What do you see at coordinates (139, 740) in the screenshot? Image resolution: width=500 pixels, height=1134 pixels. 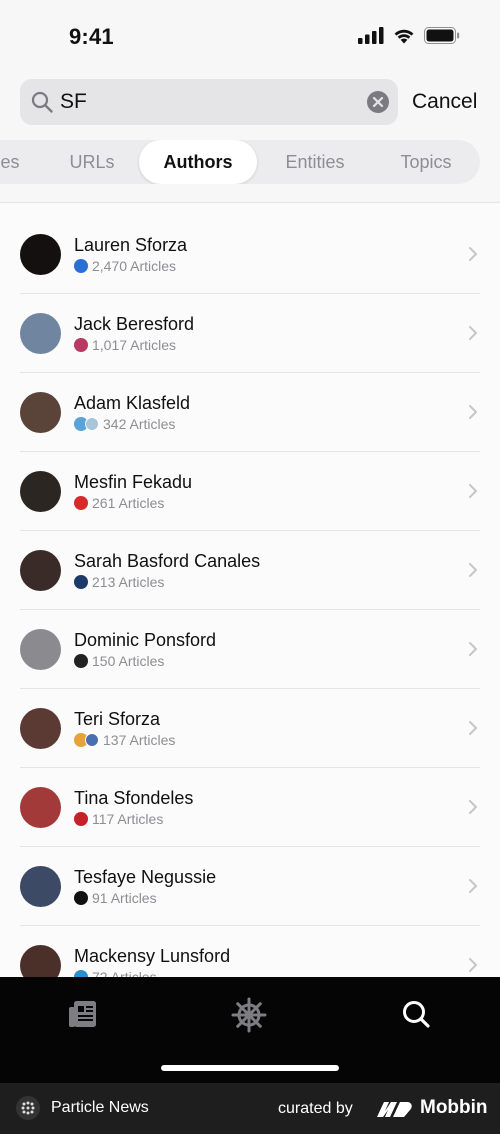 I see `article-count-label: 137 Articles` at bounding box center [139, 740].